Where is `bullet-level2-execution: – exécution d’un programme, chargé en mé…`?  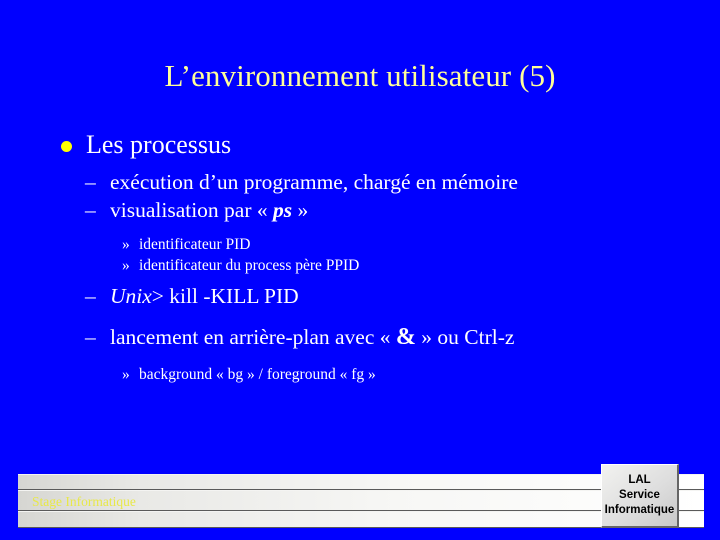
bullet-level2-execution: – exécution d’un programme, chargé en mé… is located at coordinates (372, 182).